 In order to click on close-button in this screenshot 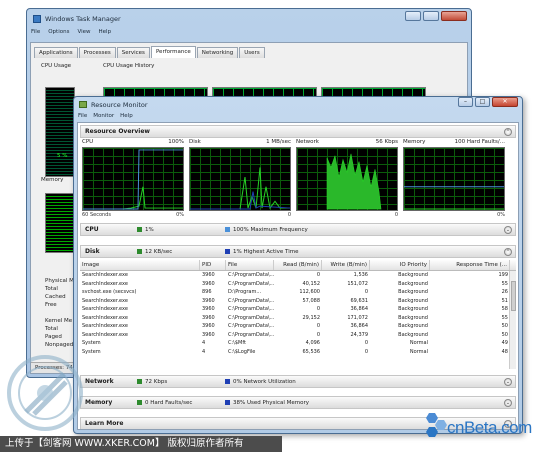, I will do `click(454, 16)`.